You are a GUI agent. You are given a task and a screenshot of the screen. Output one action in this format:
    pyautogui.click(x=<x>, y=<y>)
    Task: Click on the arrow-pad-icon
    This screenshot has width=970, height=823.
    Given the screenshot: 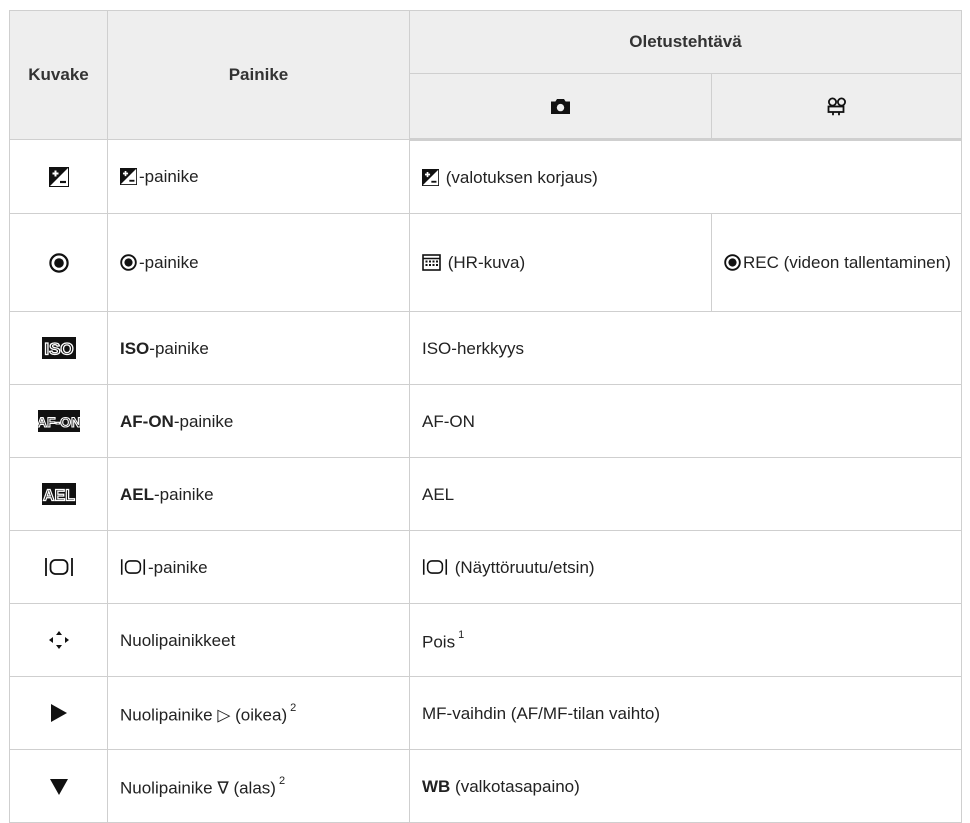 What is the action you would take?
    pyautogui.click(x=59, y=640)
    